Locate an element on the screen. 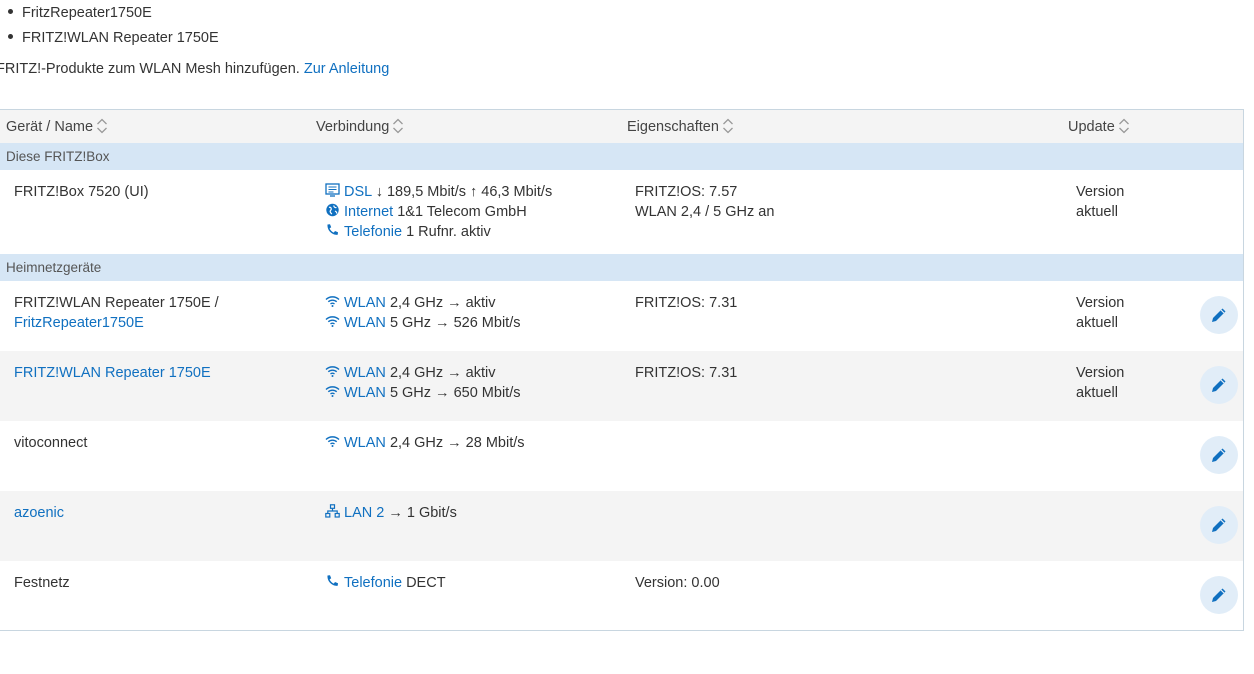 This screenshot has height=674, width=1254. connection-cell: WLAN 2,4 GHz → 28 Mbit/s is located at coordinates (425, 443).